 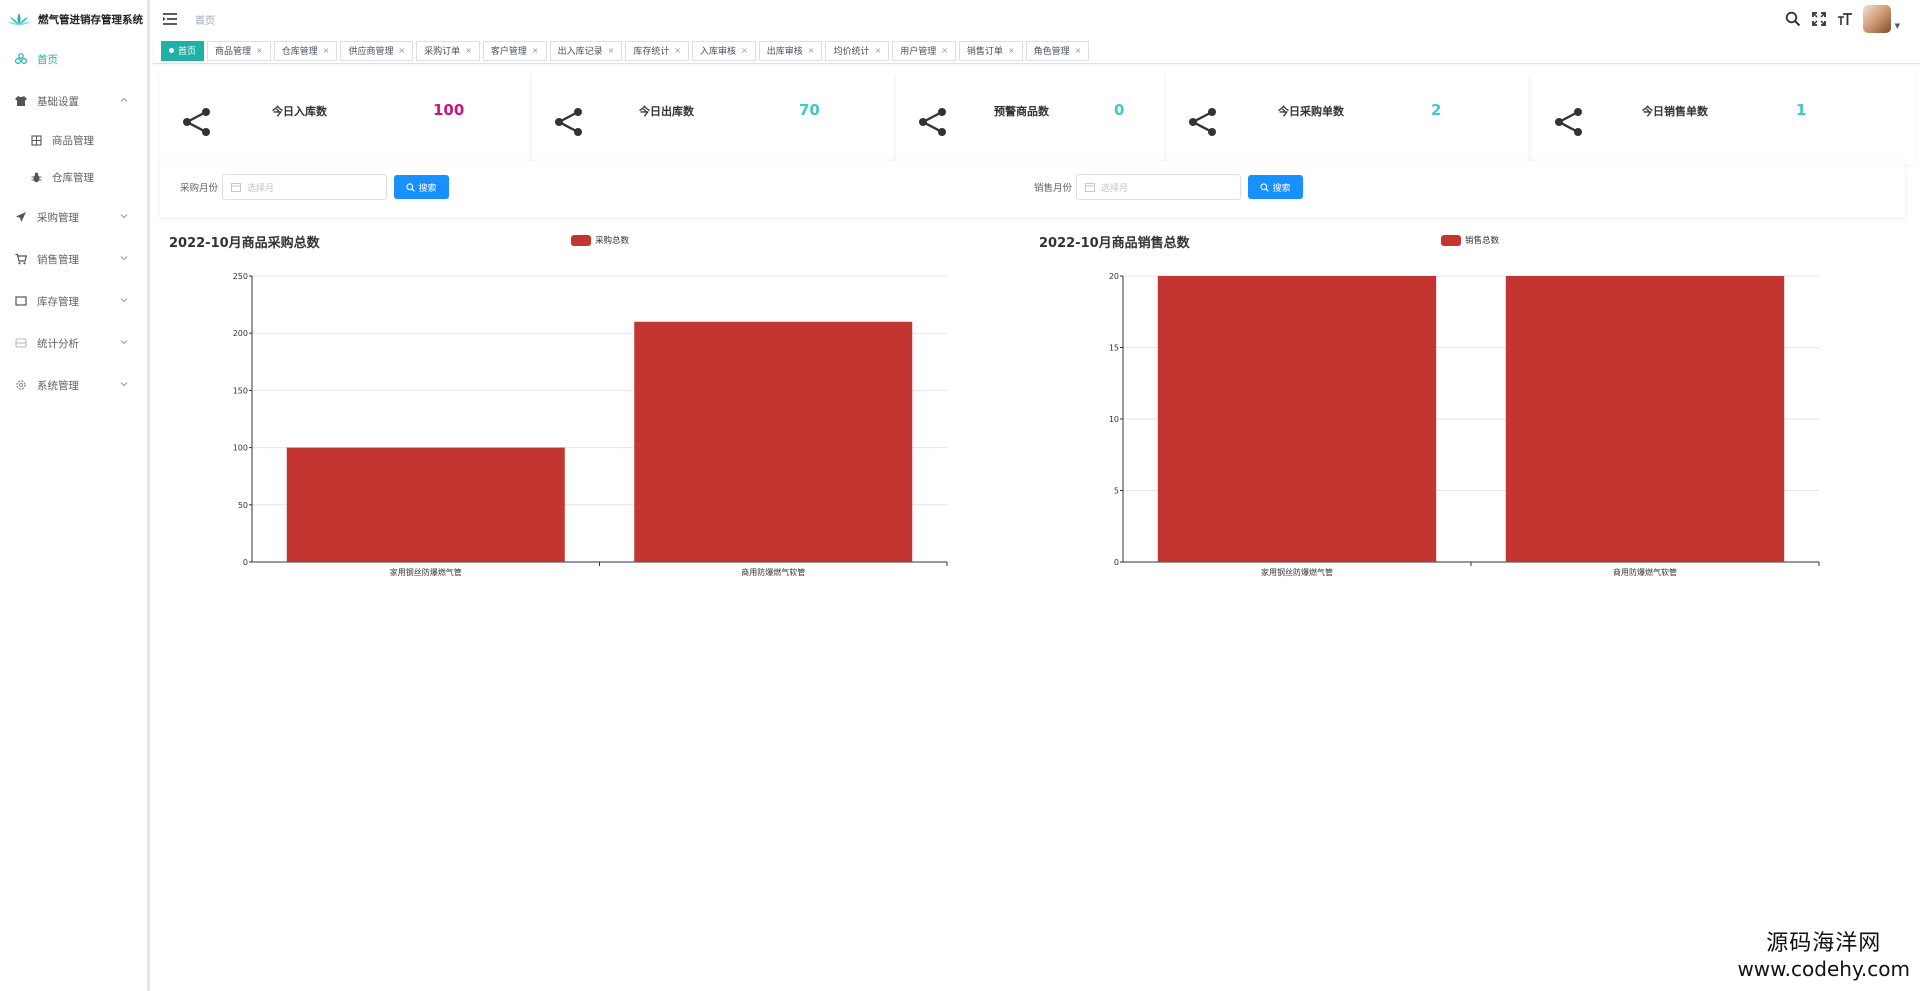 I want to click on sidebar-item-label: 基础设置, so click(x=58, y=101).